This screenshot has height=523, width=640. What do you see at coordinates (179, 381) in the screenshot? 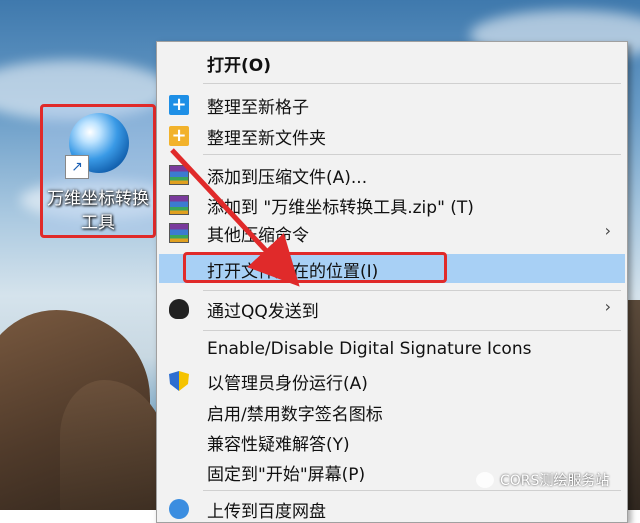
I see `uac-shield-icon` at bounding box center [179, 381].